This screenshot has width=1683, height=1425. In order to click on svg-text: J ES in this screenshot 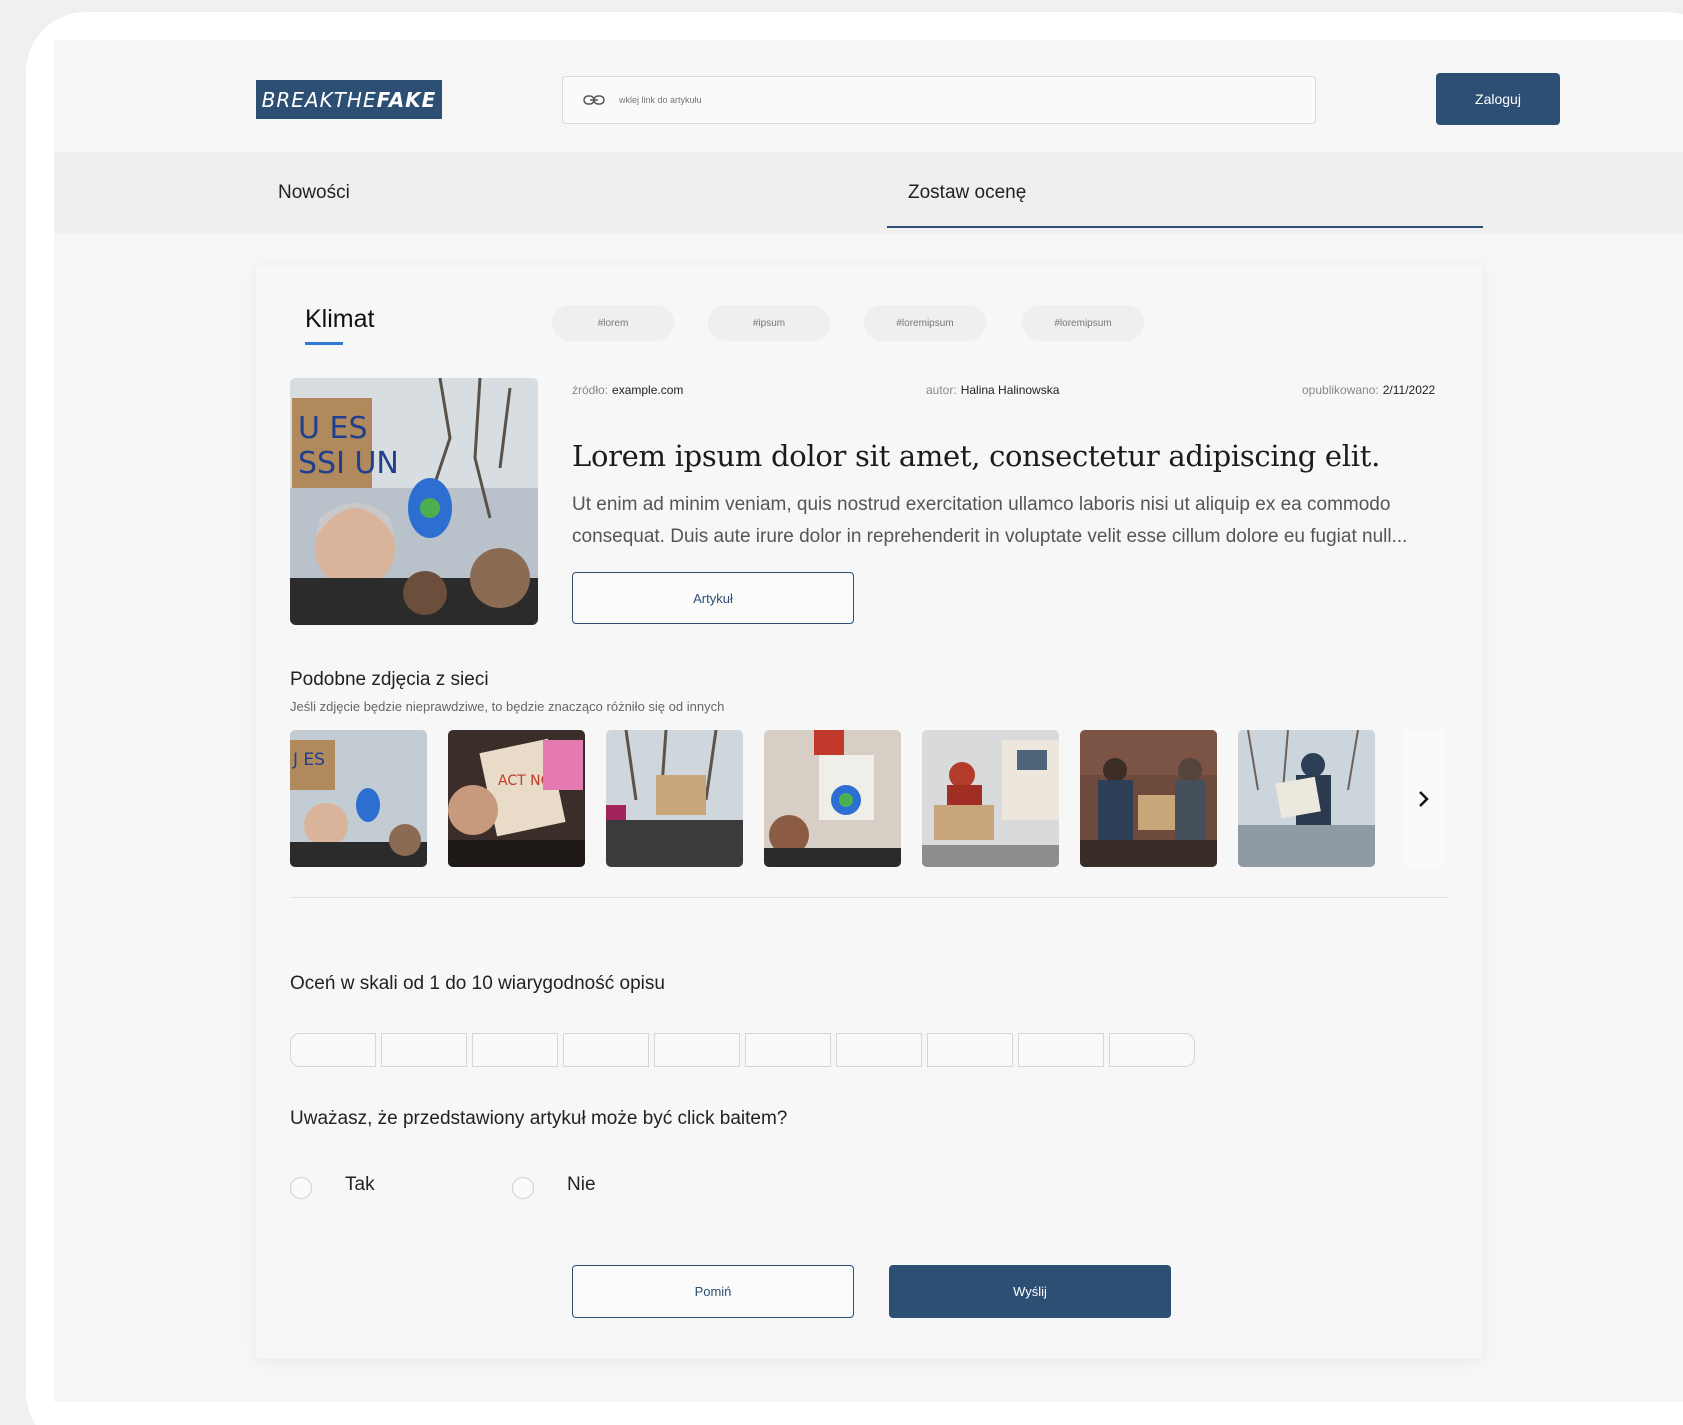, I will do `click(308, 760)`.